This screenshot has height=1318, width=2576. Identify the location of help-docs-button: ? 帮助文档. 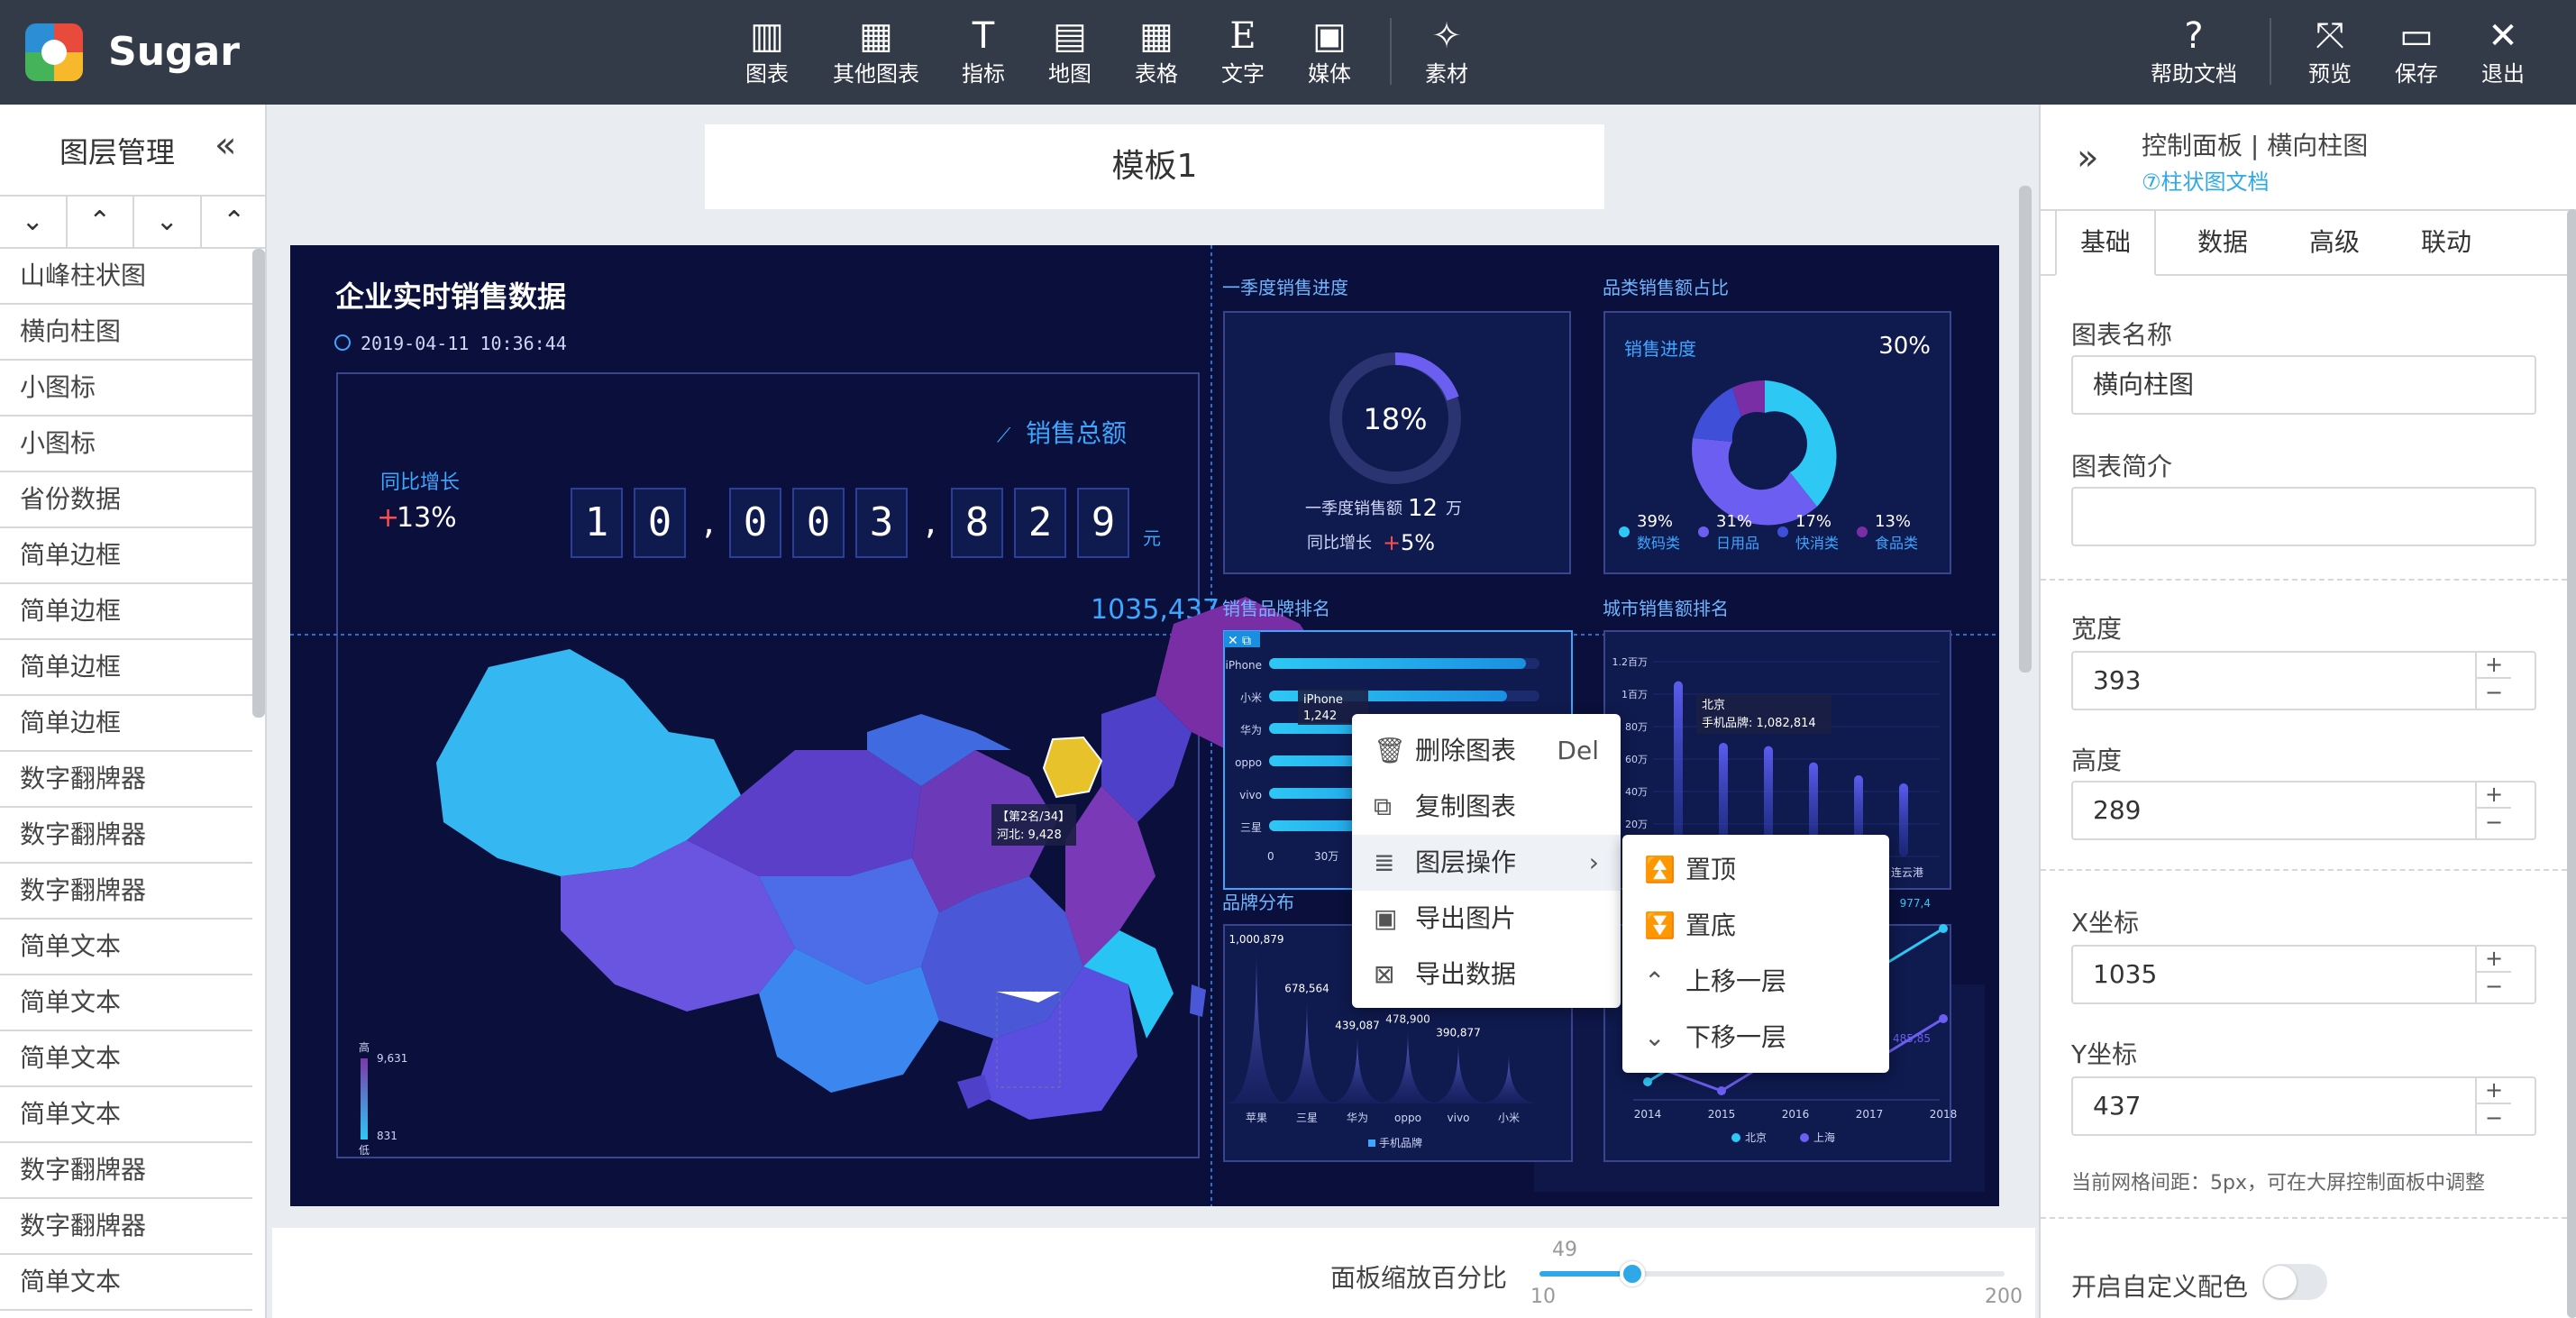
(2194, 51).